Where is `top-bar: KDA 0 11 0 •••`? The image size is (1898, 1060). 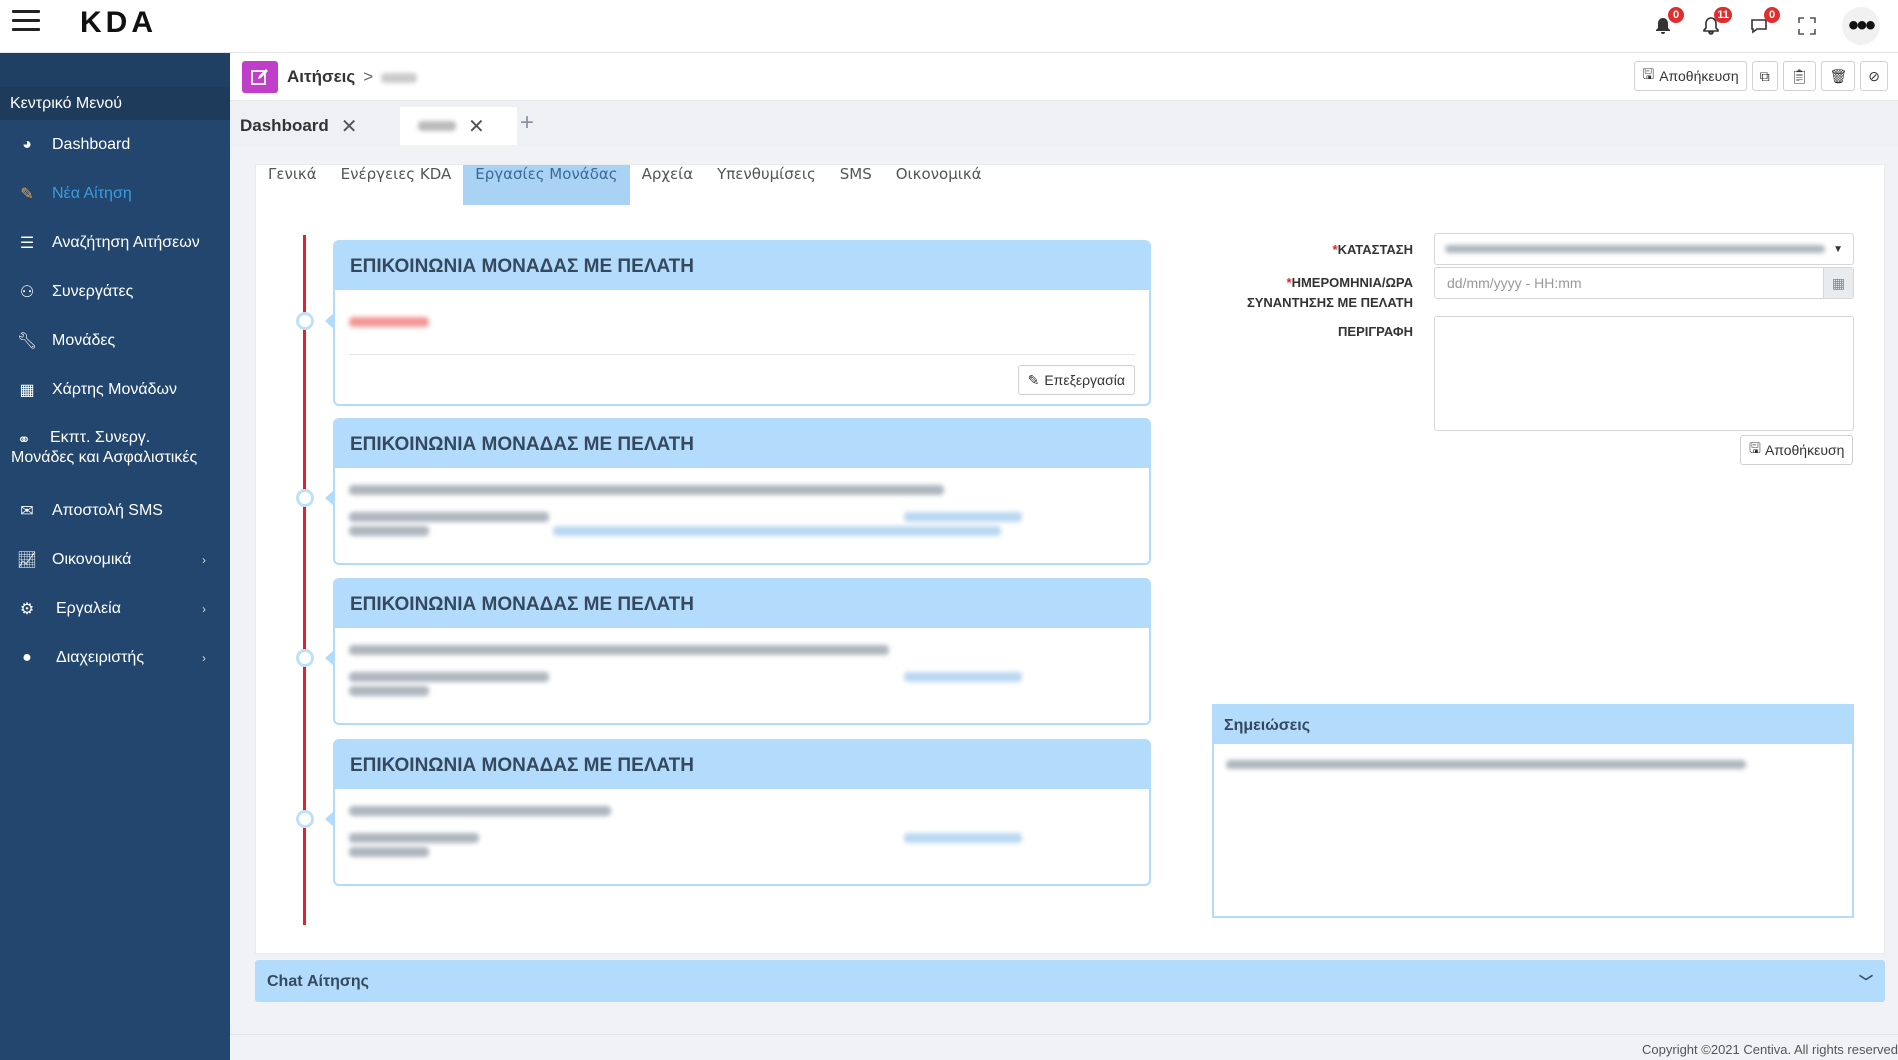
top-bar: KDA 0 11 0 ••• is located at coordinates (949, 26).